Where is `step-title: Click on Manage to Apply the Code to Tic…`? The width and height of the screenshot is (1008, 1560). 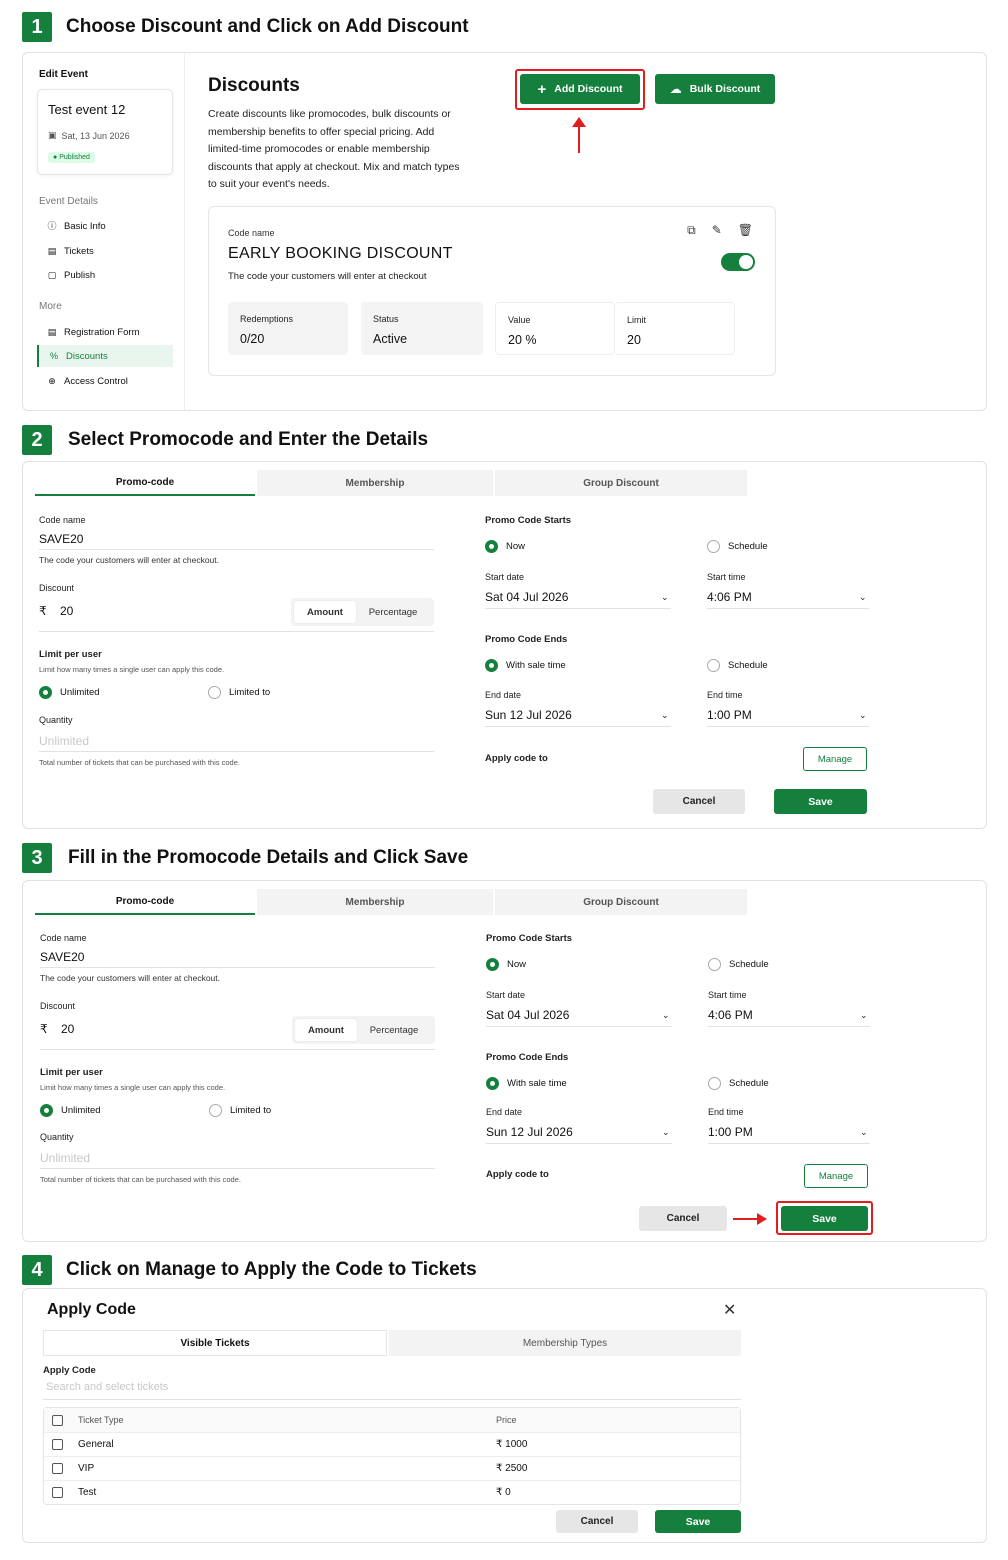 step-title: Click on Manage to Apply the Code to Tic… is located at coordinates (271, 1269).